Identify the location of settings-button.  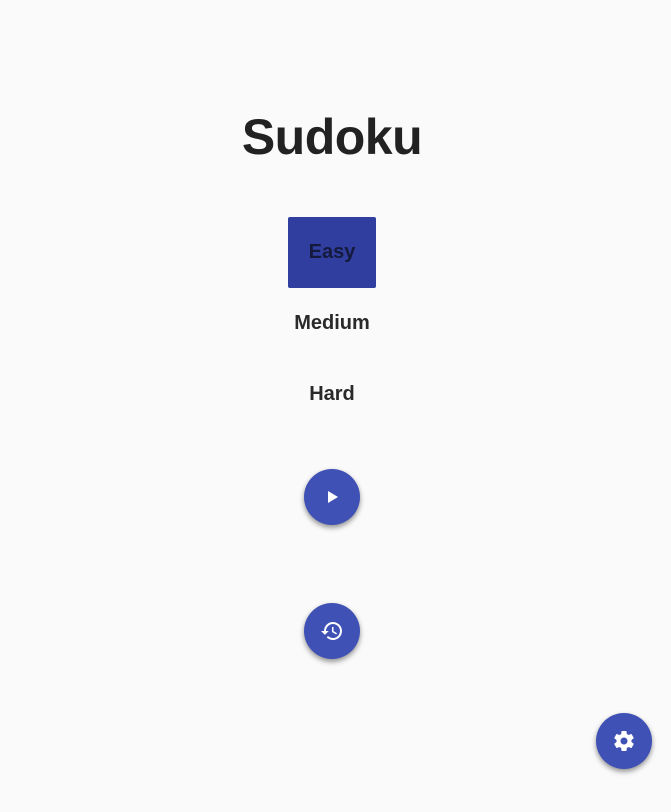
(624, 741).